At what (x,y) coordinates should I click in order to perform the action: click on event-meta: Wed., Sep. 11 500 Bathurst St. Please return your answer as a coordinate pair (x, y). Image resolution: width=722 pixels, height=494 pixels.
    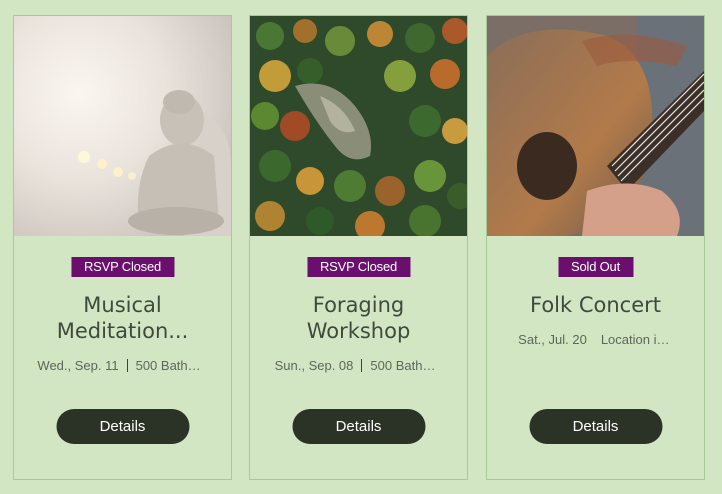
    Looking at the image, I should click on (122, 365).